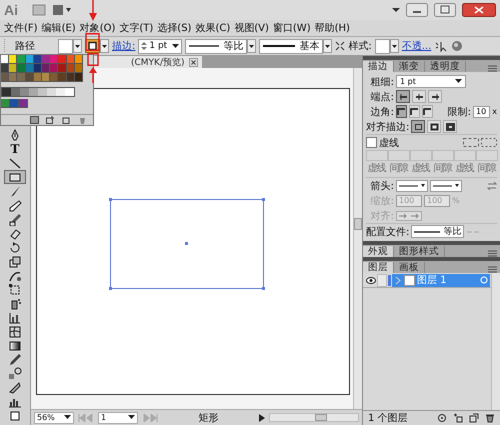 The height and width of the screenshot is (425, 500). Describe the element at coordinates (216, 46) in the screenshot. I see `profile-dropdown: 等比` at that location.